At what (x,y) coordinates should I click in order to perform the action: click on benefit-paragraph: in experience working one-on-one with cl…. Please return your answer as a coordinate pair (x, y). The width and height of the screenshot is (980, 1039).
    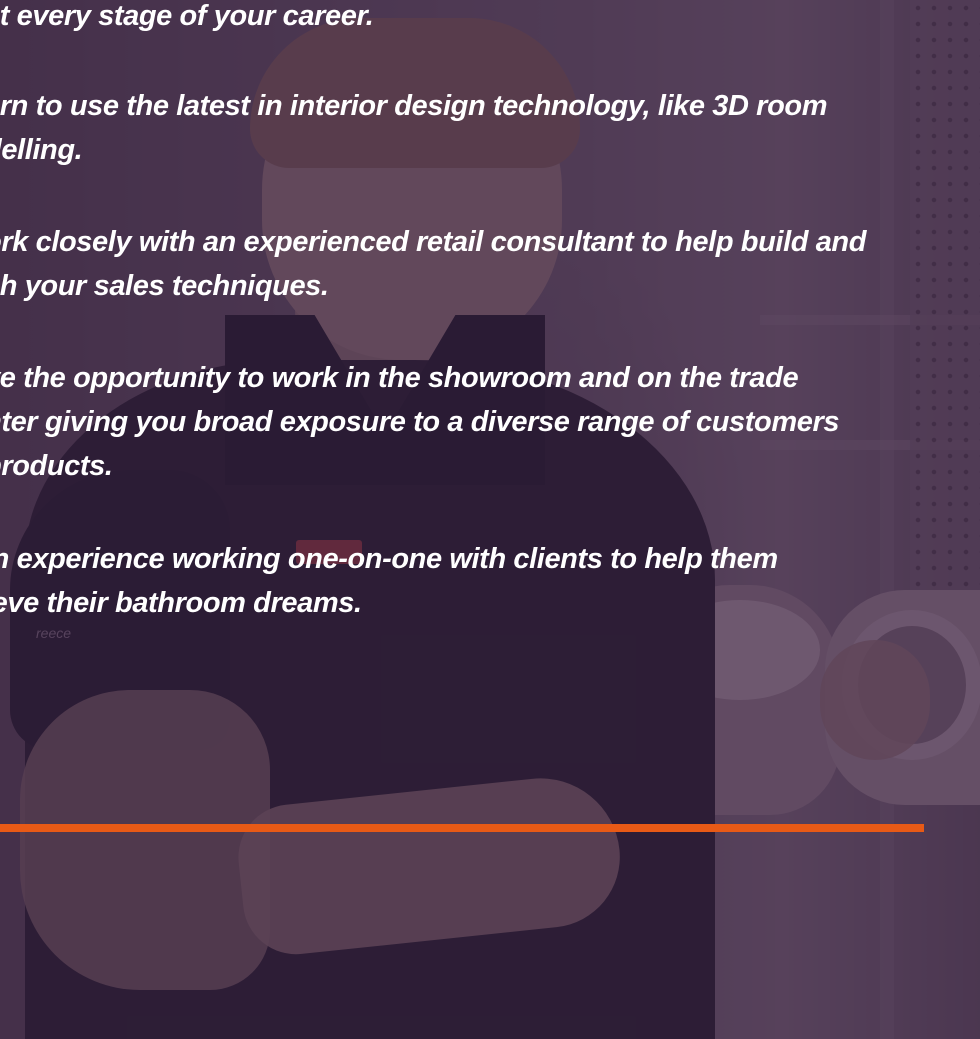
    Looking at the image, I should click on (389, 581).